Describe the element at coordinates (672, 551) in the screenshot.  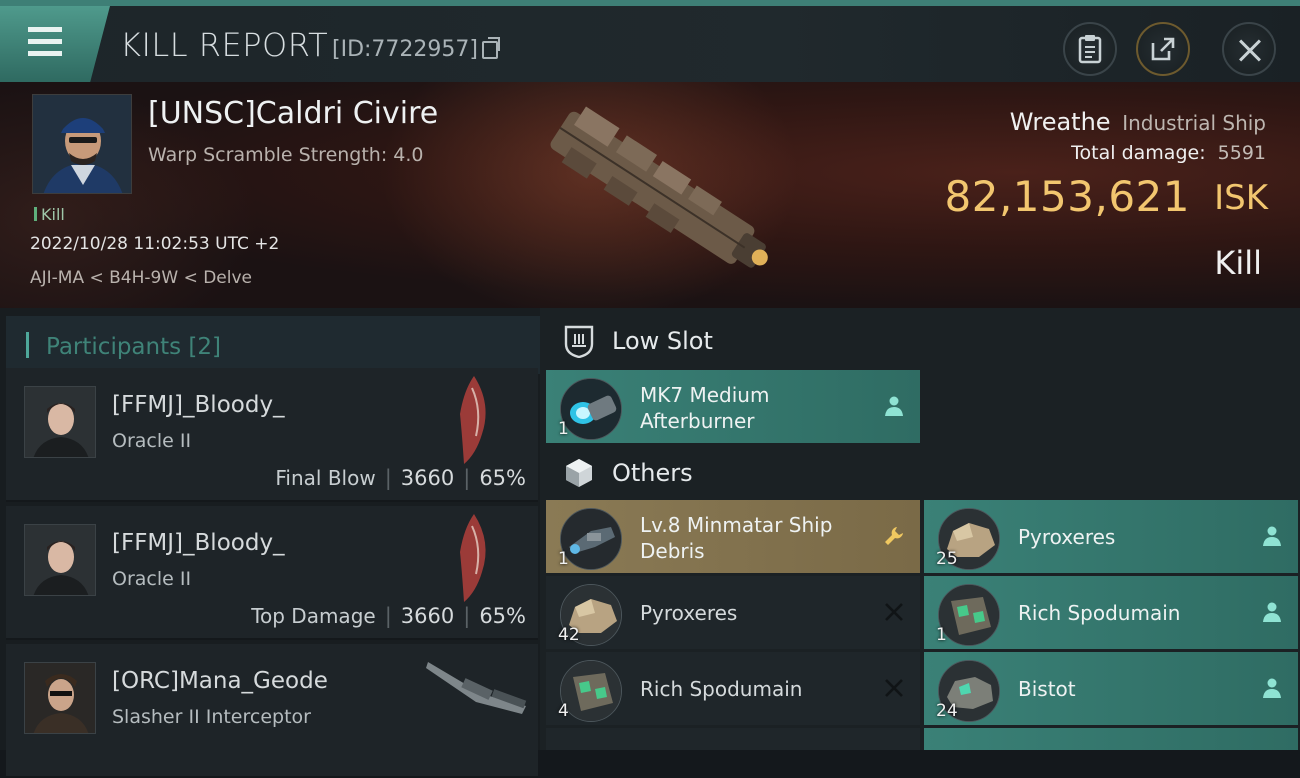
I see `item-name-line: Debris` at that location.